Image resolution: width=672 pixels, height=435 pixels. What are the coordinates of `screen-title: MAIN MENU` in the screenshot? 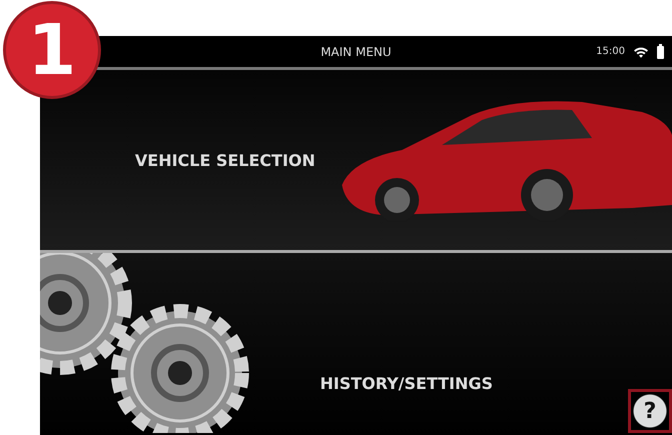 It's located at (356, 51).